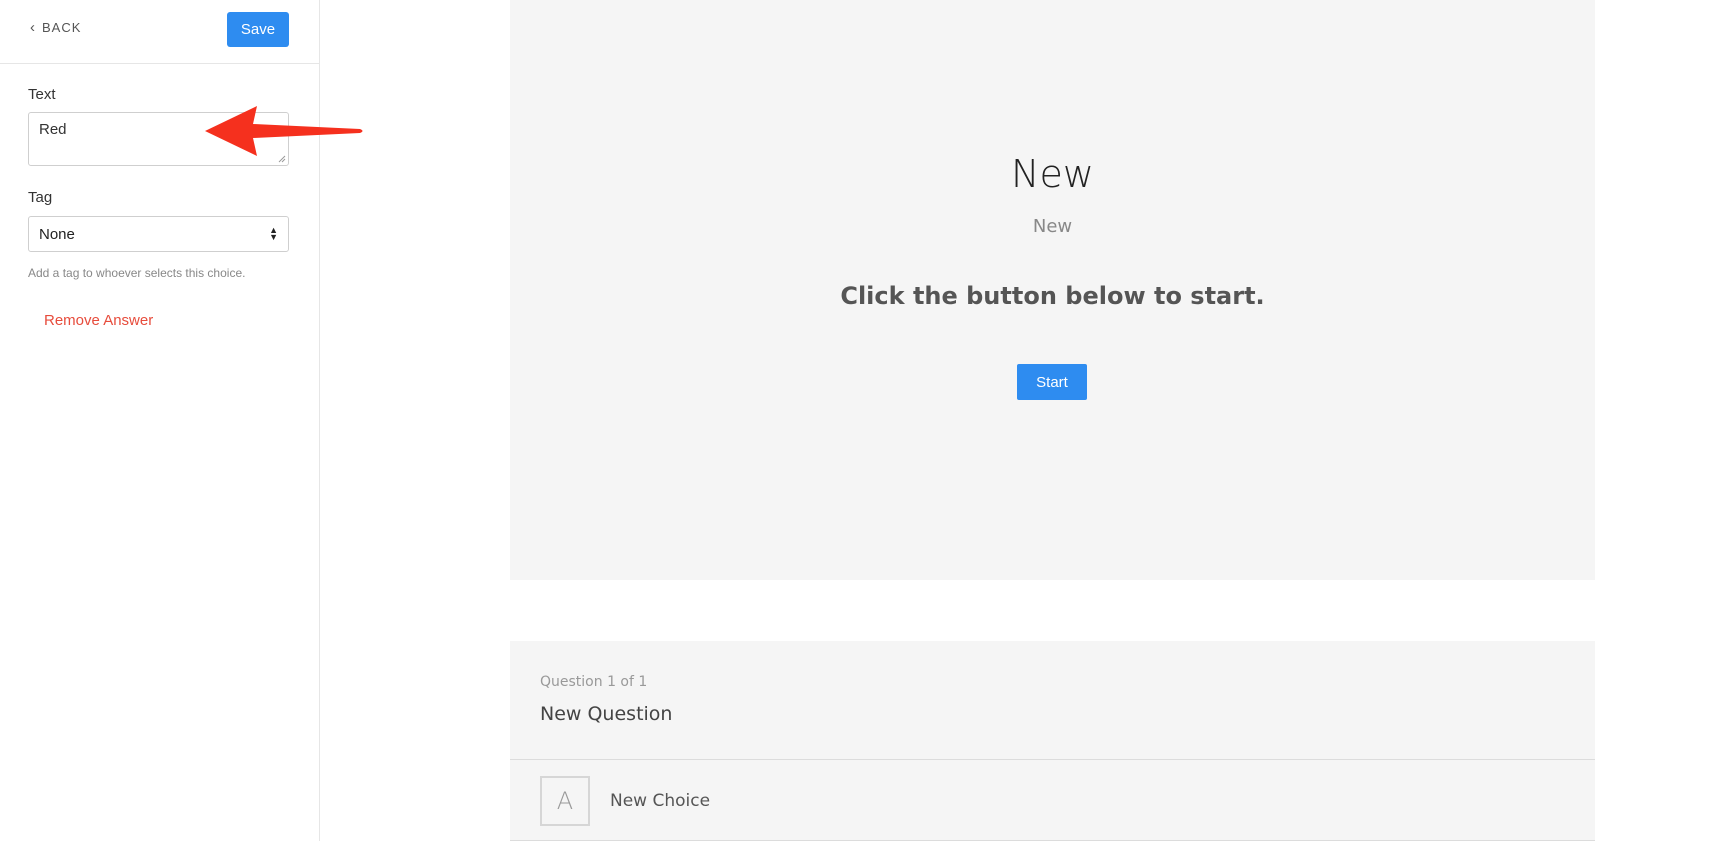 Image resolution: width=1733 pixels, height=841 pixels. I want to click on quiz-subtitle: New, so click(1052, 226).